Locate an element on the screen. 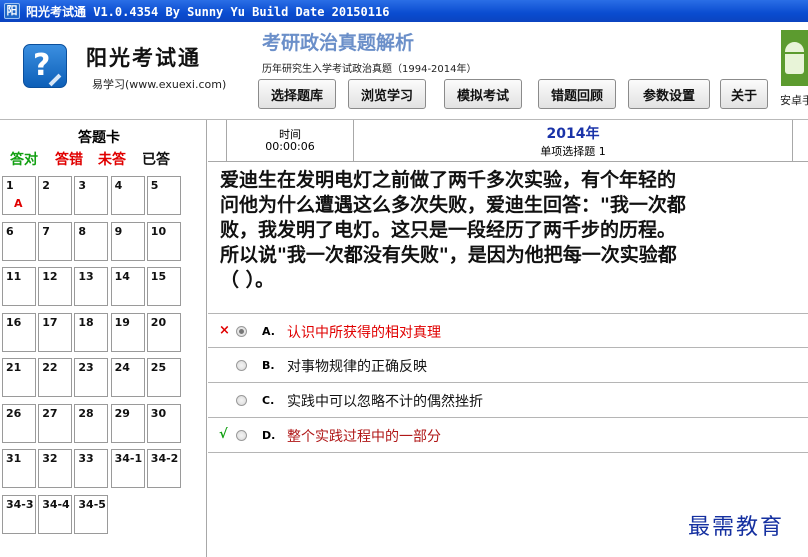 Image resolution: width=808 pixels, height=557 pixels. time-value: 00:00:06 is located at coordinates (290, 146).